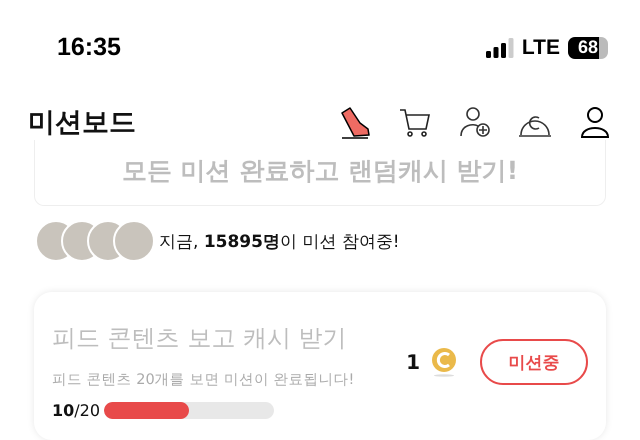 The width and height of the screenshot is (640, 440). I want to click on network-label: LTE, so click(541, 48).